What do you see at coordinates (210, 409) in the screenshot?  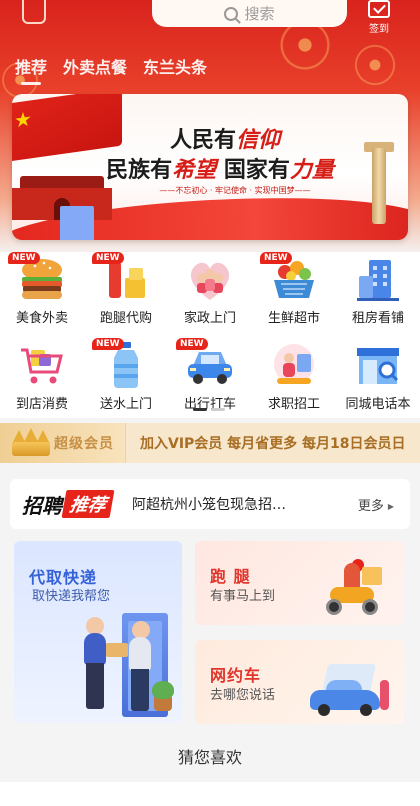 I see `grid-page-indicator` at bounding box center [210, 409].